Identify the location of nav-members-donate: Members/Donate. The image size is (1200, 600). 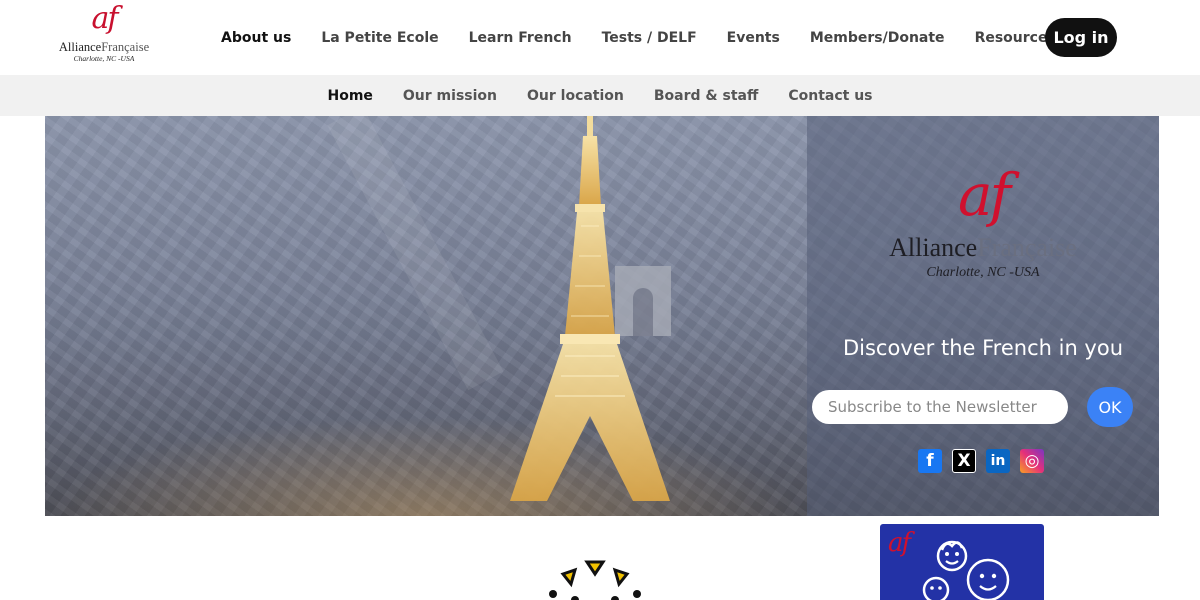
(877, 38).